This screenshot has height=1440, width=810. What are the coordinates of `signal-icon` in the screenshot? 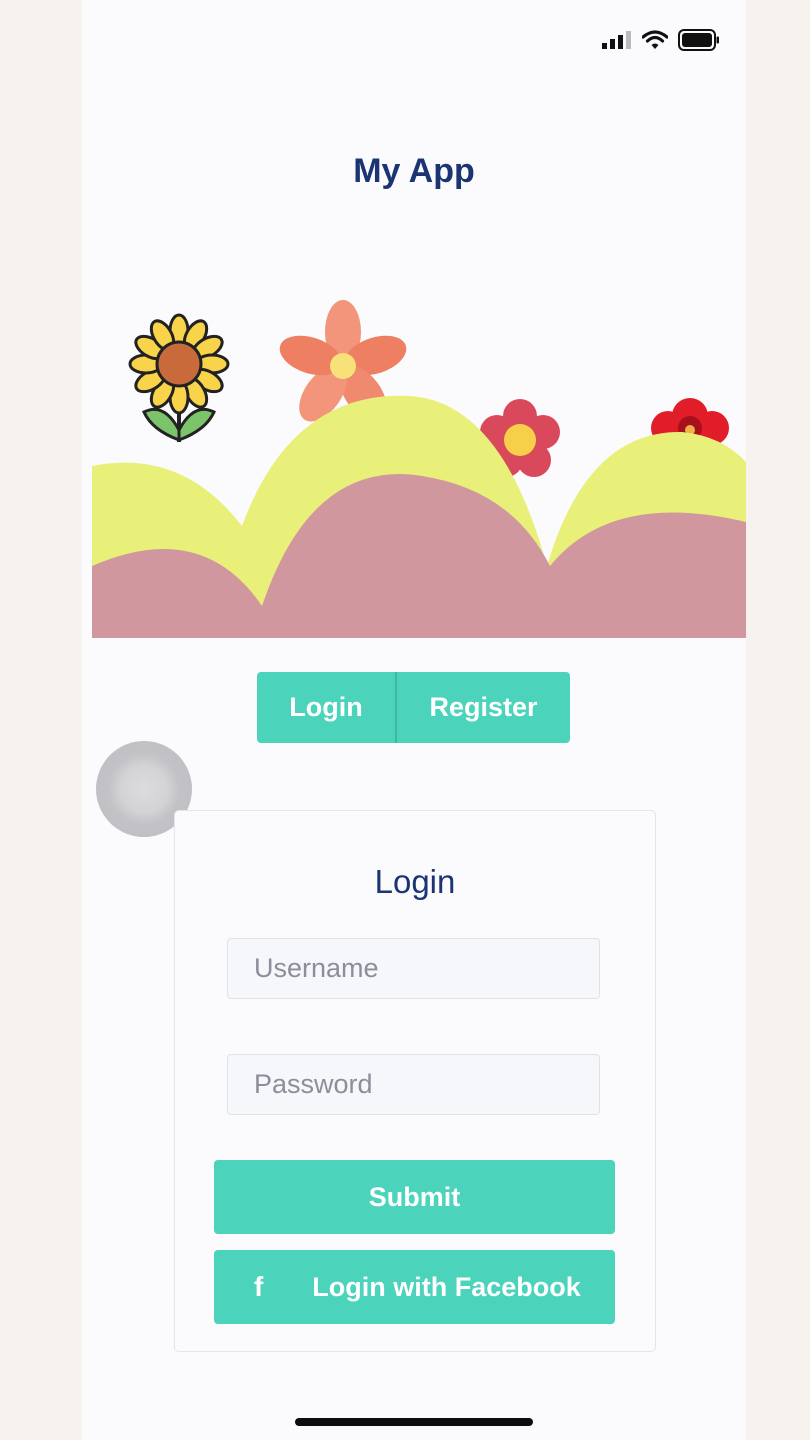 It's located at (616, 40).